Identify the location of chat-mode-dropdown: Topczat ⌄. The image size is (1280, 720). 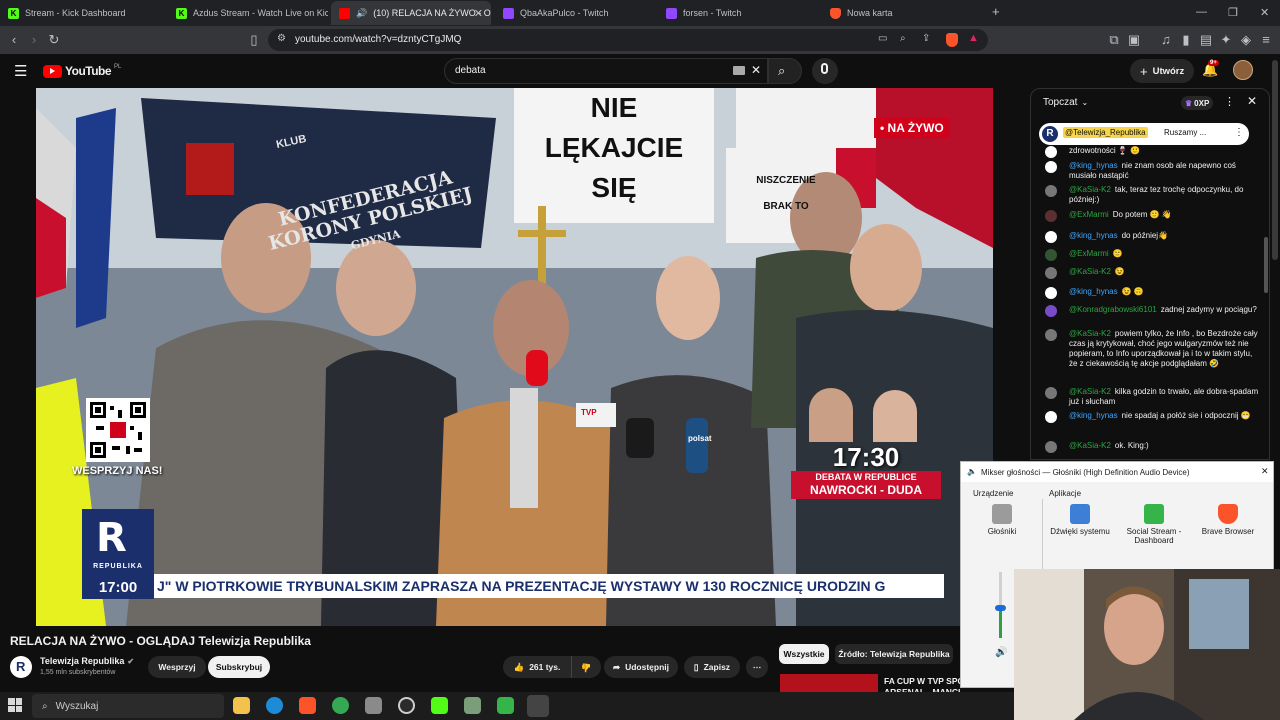
(1065, 102).